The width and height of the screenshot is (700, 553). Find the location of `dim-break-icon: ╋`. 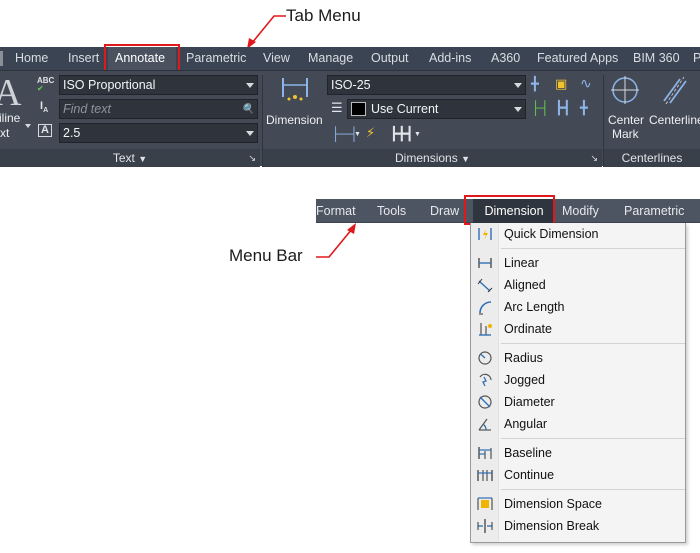

dim-break-icon: ╋ is located at coordinates (535, 83).